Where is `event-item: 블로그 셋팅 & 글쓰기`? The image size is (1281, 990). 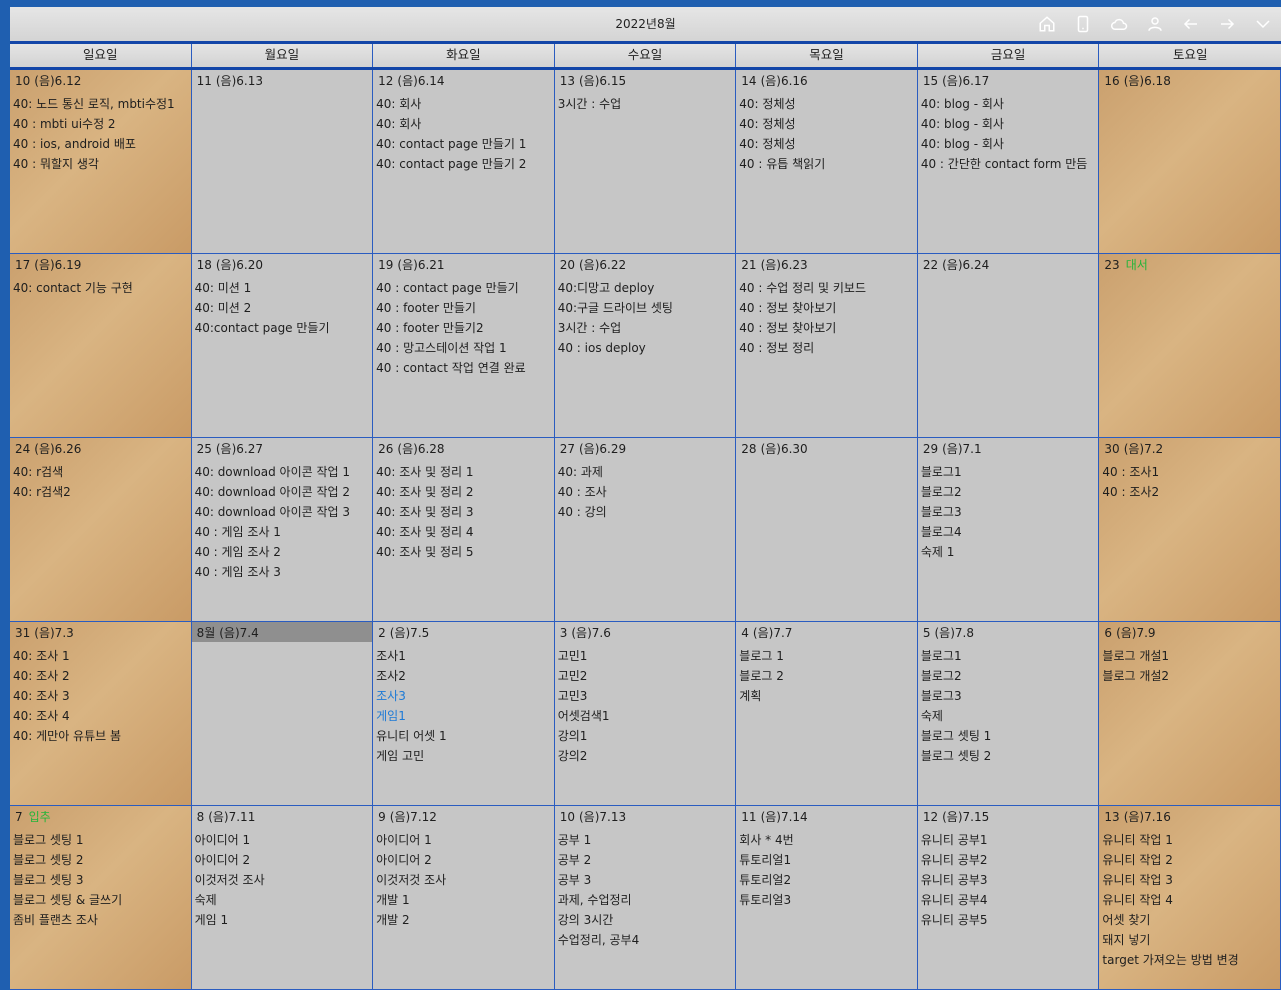 event-item: 블로그 셋팅 & 글쓰기 is located at coordinates (102, 900).